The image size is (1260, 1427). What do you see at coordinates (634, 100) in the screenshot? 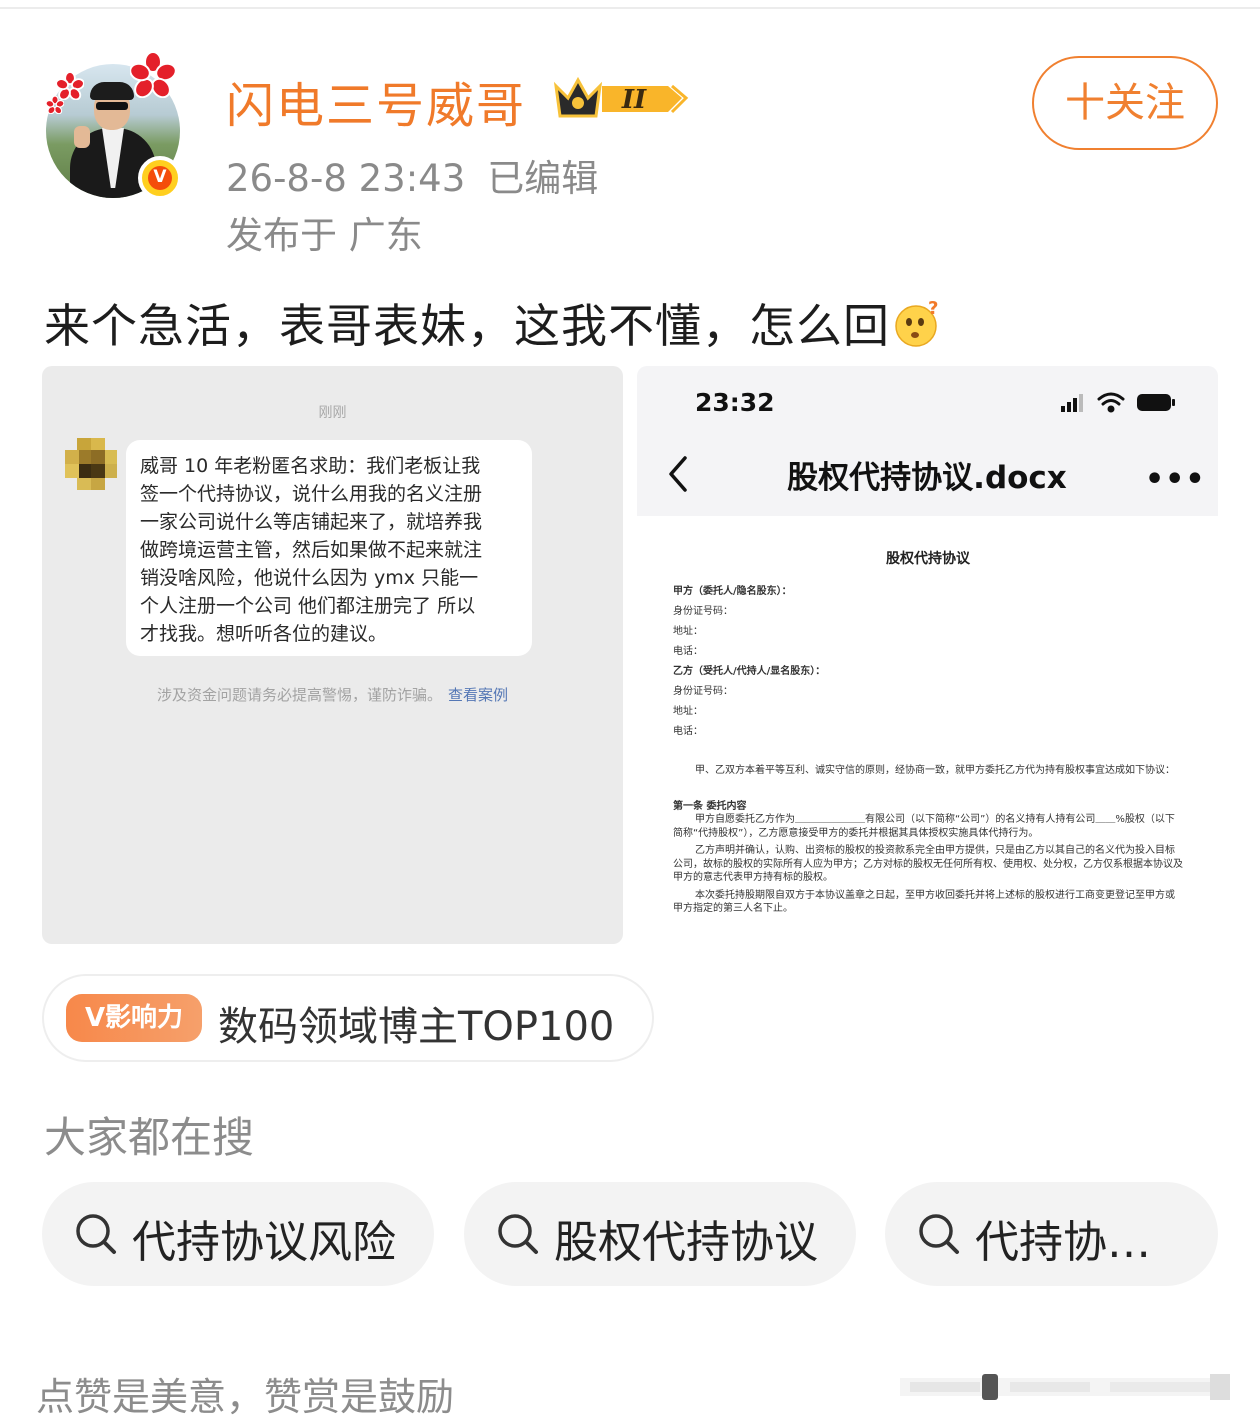
I see `vip-level-text: II` at bounding box center [634, 100].